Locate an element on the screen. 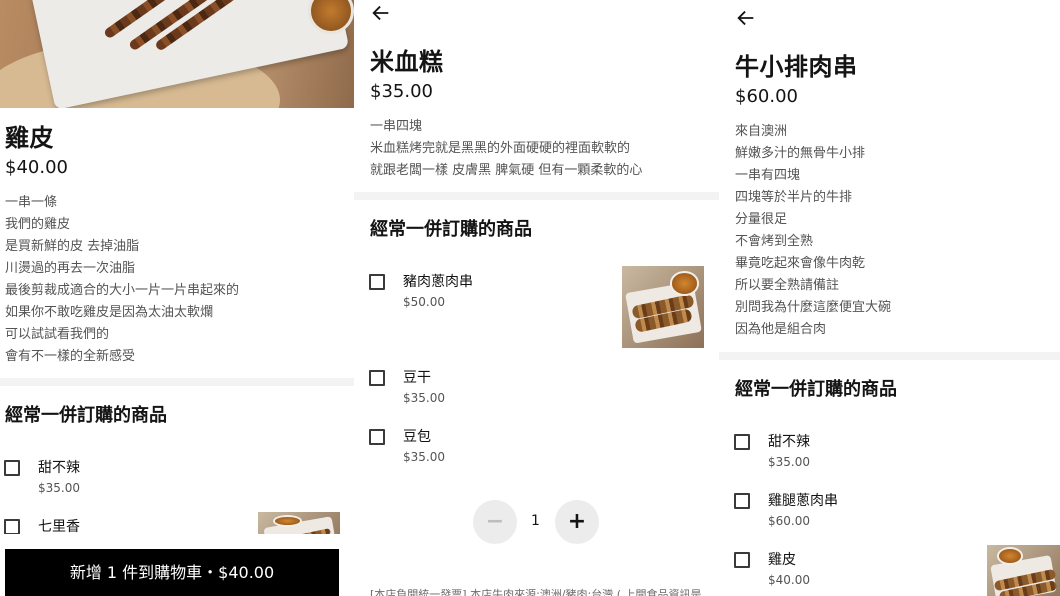 The height and width of the screenshot is (596, 1060). item-price: $40.00 is located at coordinates (36, 167).